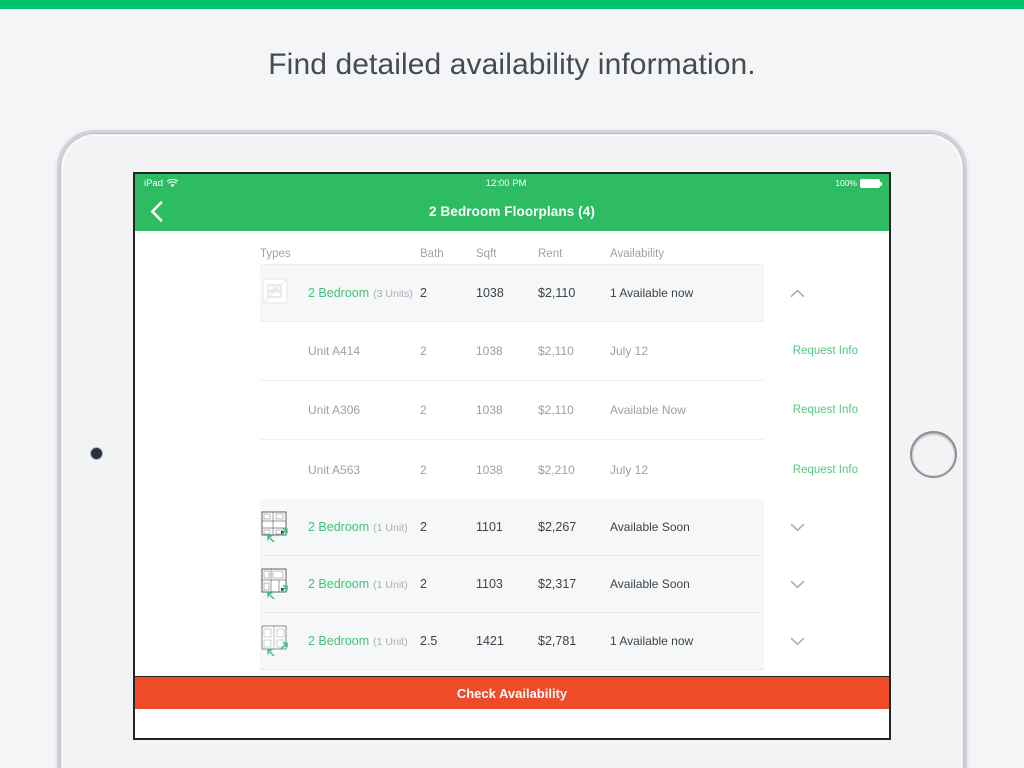  What do you see at coordinates (858, 183) in the screenshot?
I see `status-bar-right: 100%` at bounding box center [858, 183].